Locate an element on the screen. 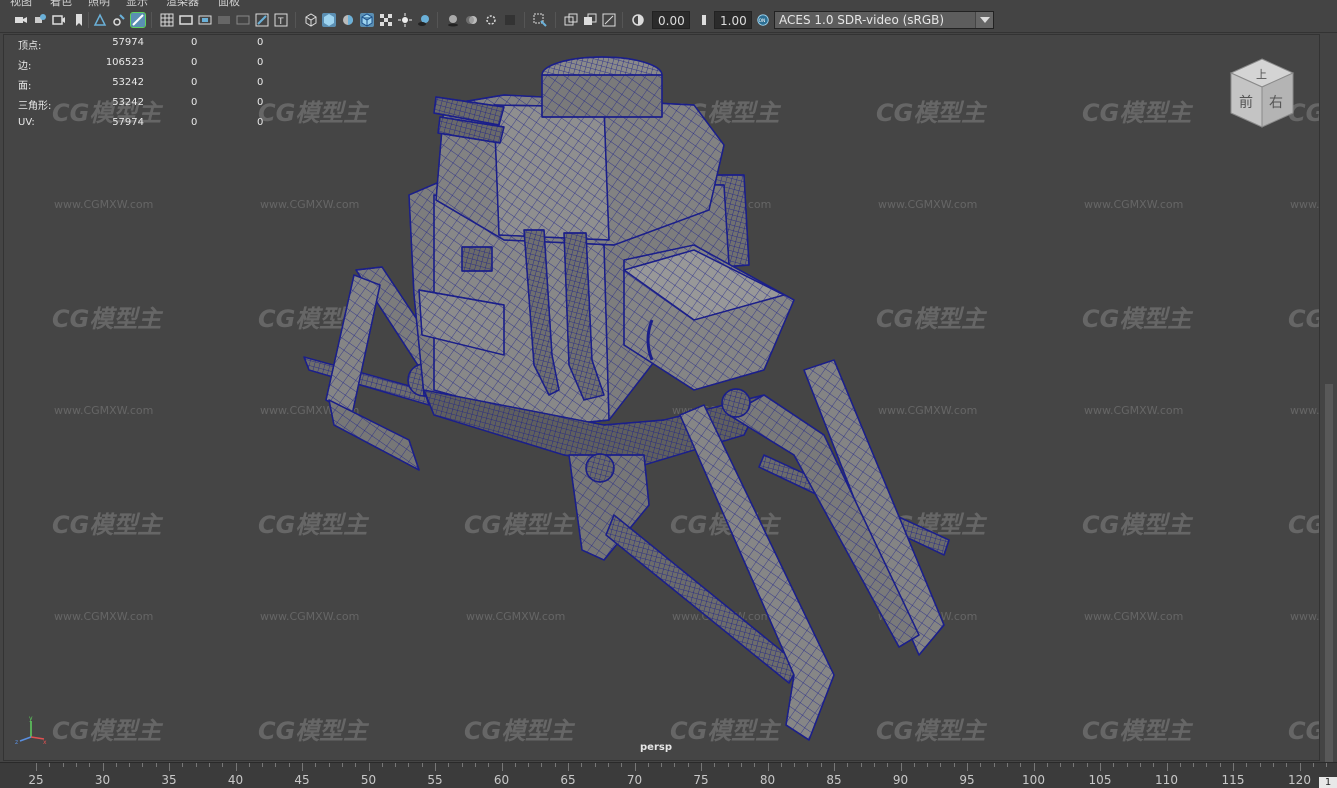 The width and height of the screenshot is (1337, 788). menu-renderer: 渲染器 is located at coordinates (182, 4).